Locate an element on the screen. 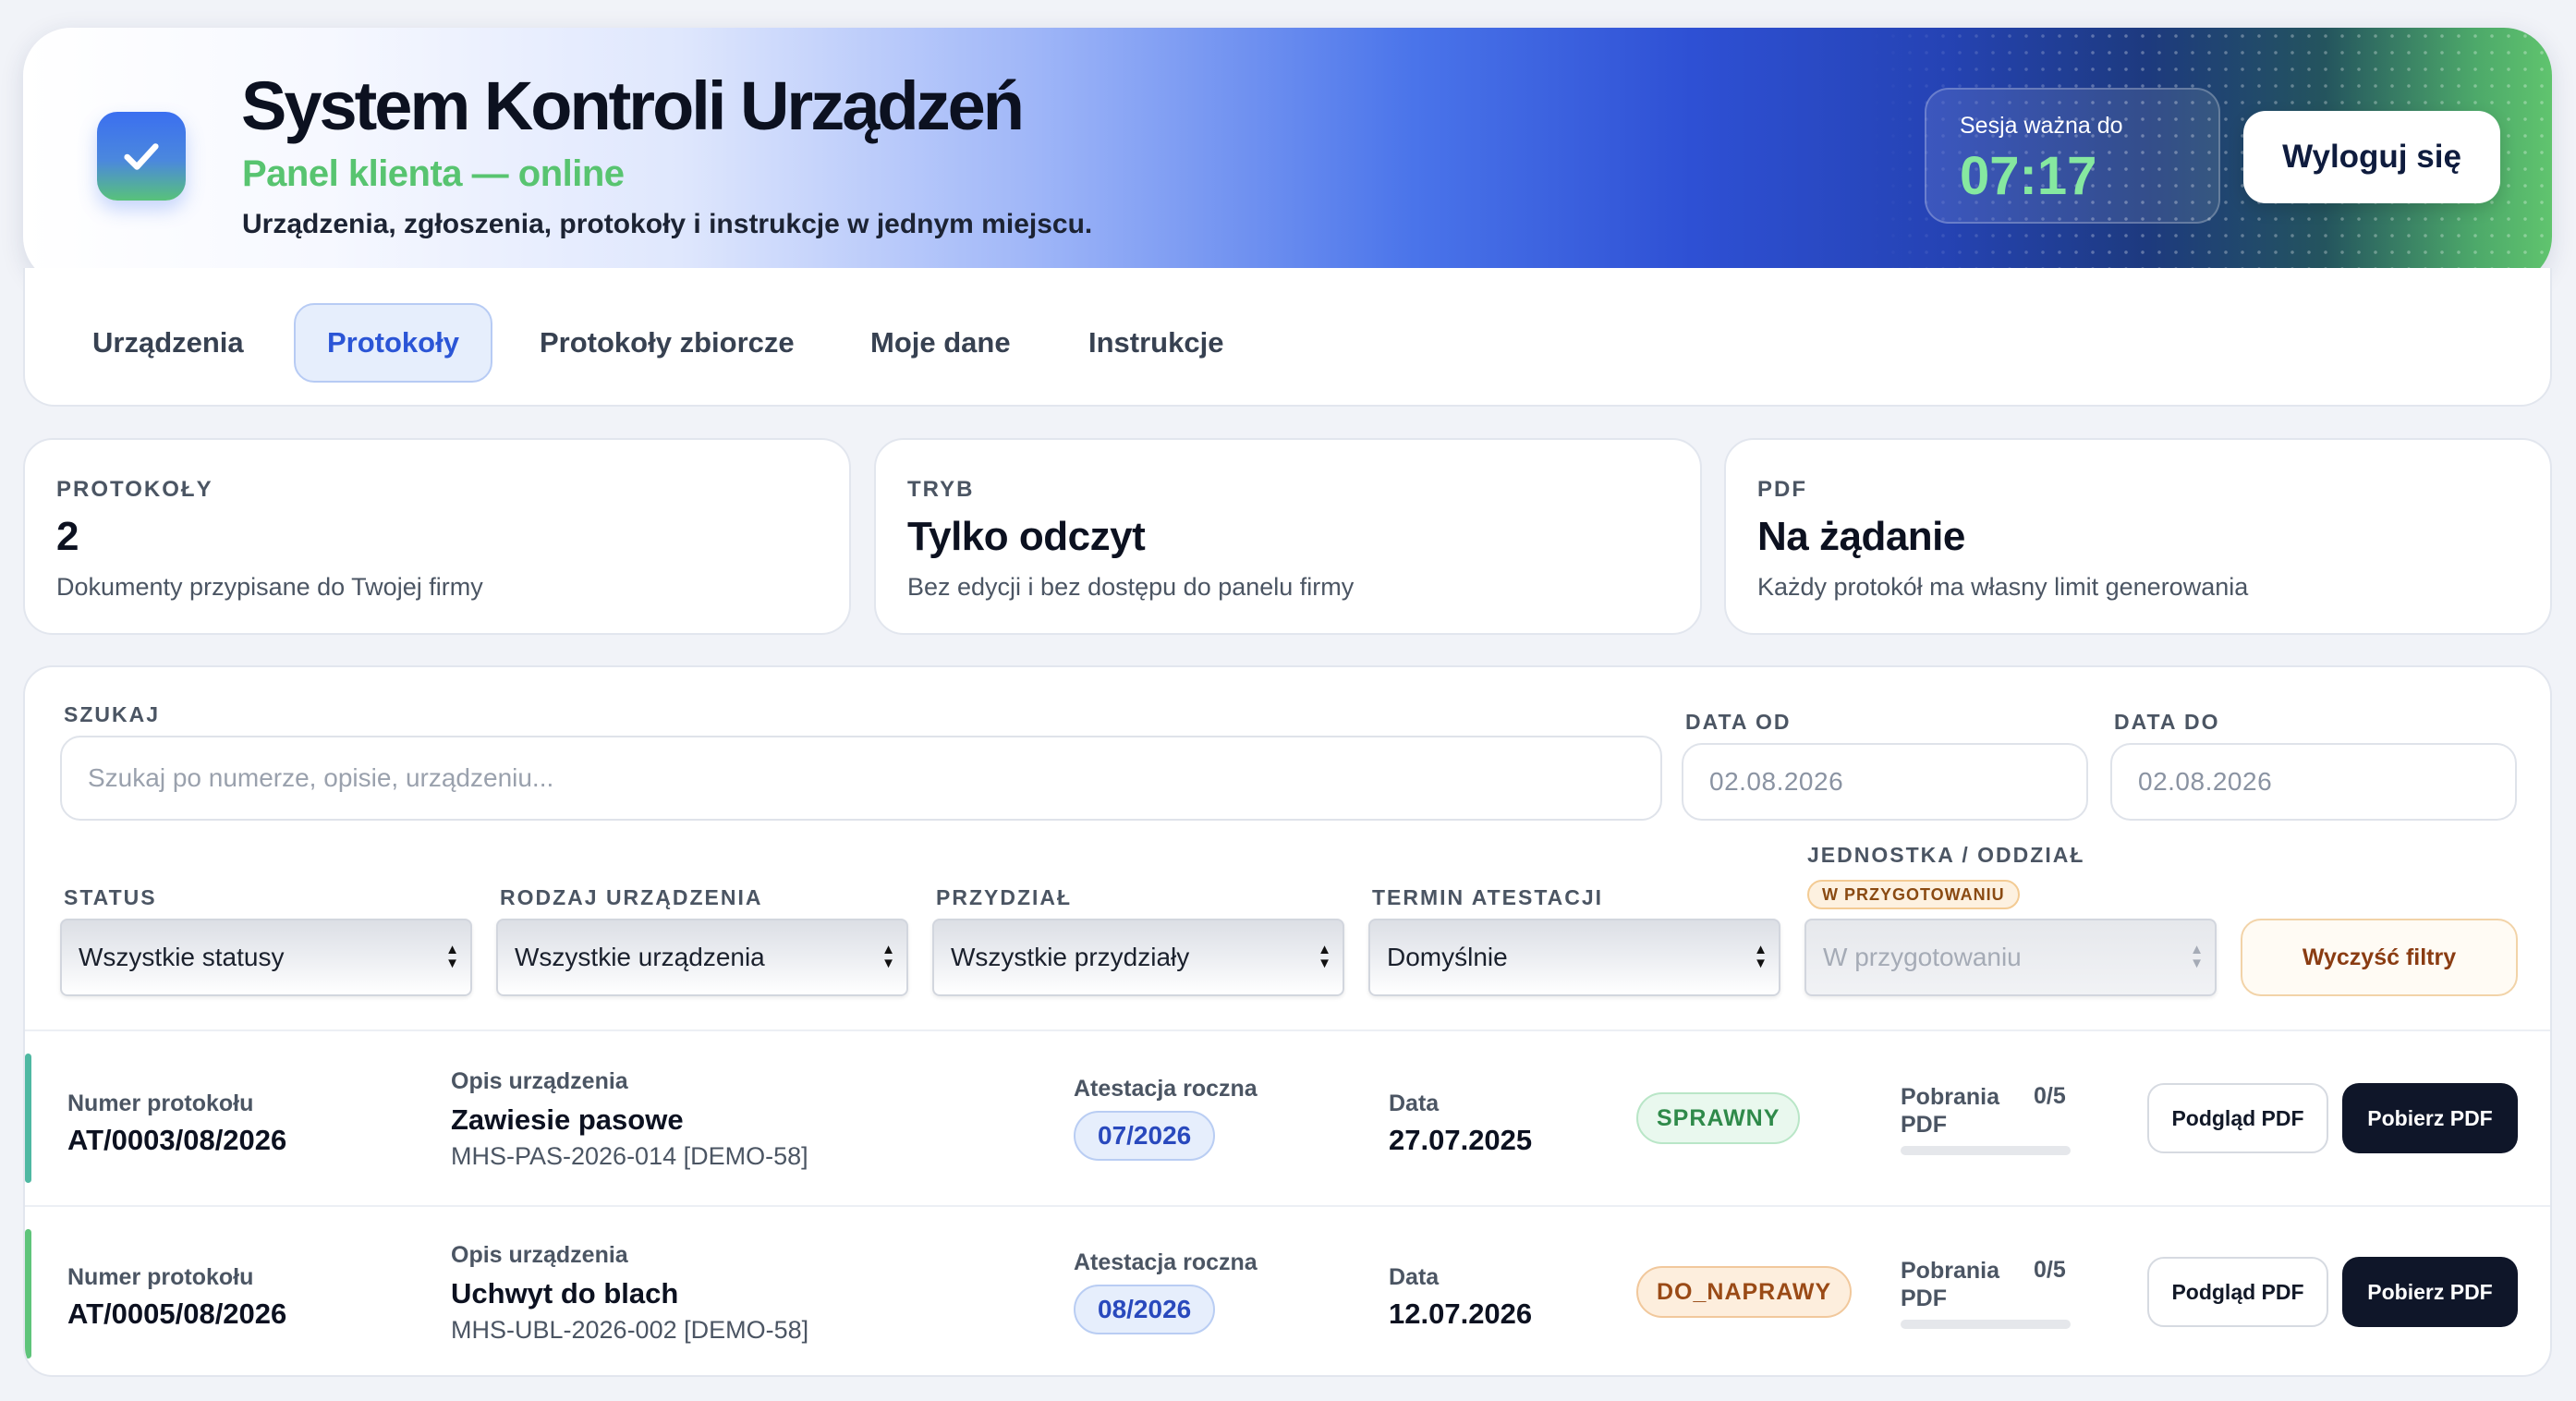 This screenshot has height=1401, width=2576. clear-filters-button: Wyczyść filtry is located at coordinates (2379, 957).